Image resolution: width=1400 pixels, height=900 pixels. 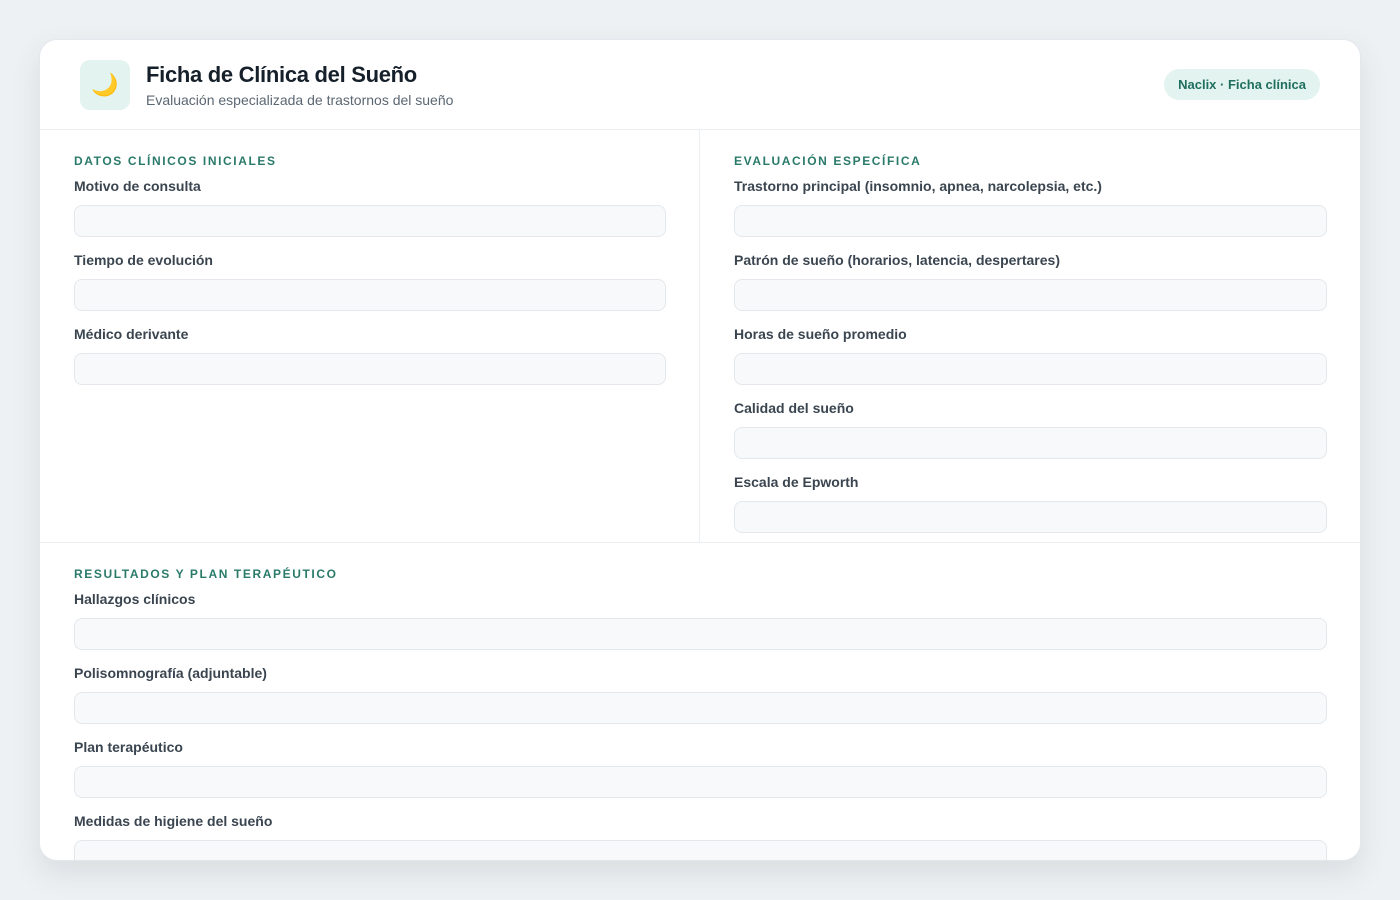 What do you see at coordinates (700, 634) in the screenshot?
I see `hallazgos-clinicos-input` at bounding box center [700, 634].